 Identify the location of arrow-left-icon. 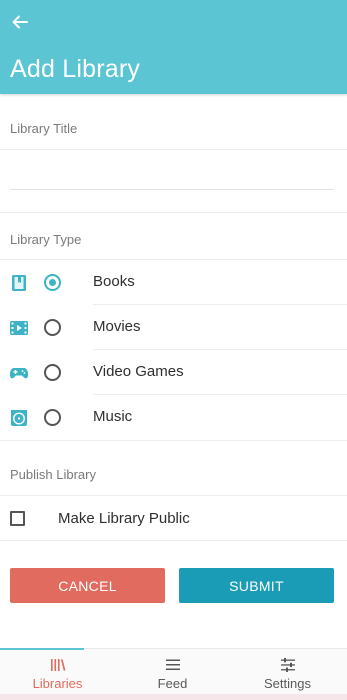
(20, 22).